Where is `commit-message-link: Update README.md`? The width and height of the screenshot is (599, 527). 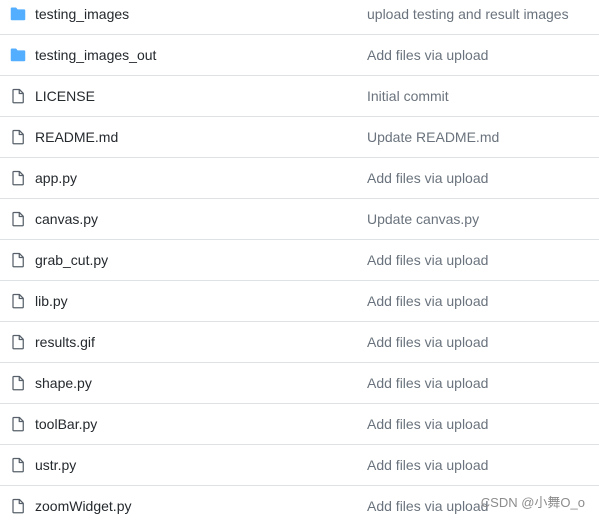
commit-message-link: Update README.md is located at coordinates (433, 137).